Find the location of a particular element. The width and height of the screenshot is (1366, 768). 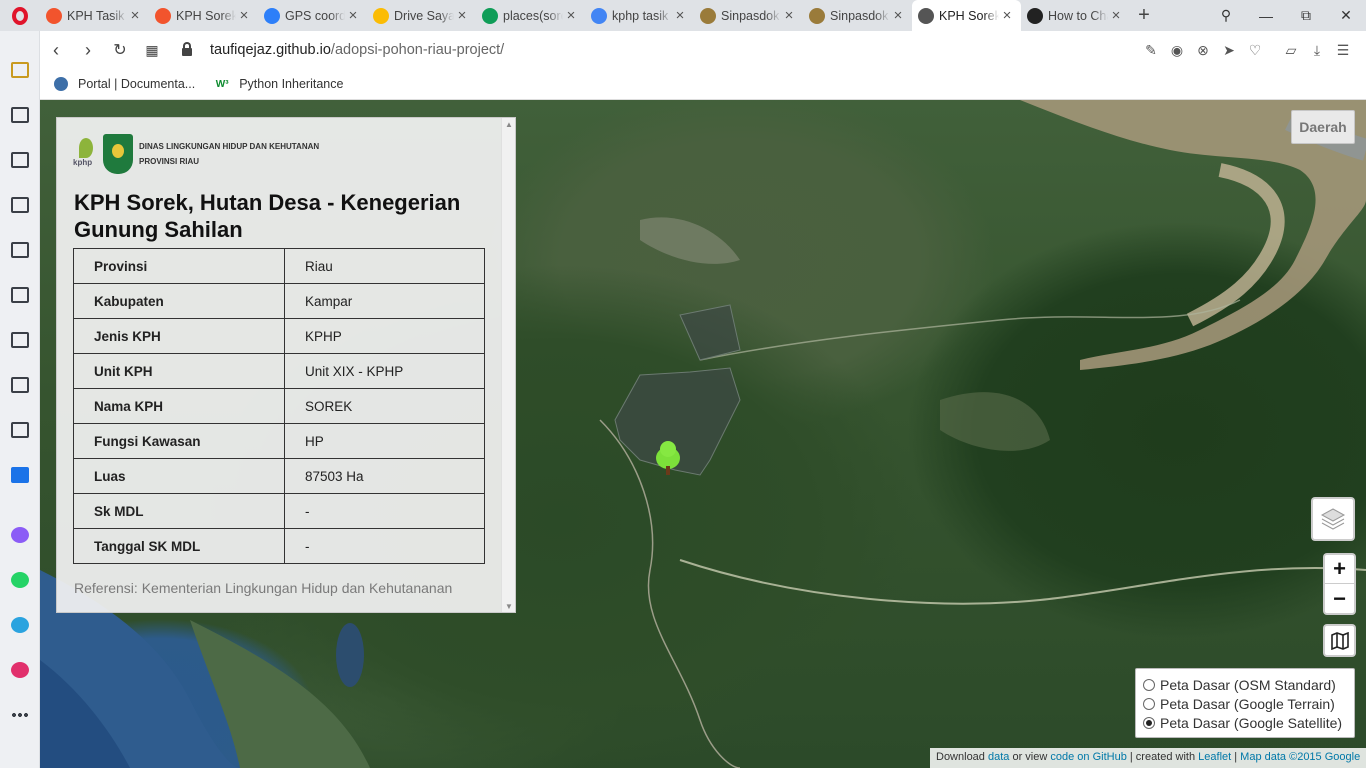

easy-setup-icon: ☰ is located at coordinates (1343, 50).